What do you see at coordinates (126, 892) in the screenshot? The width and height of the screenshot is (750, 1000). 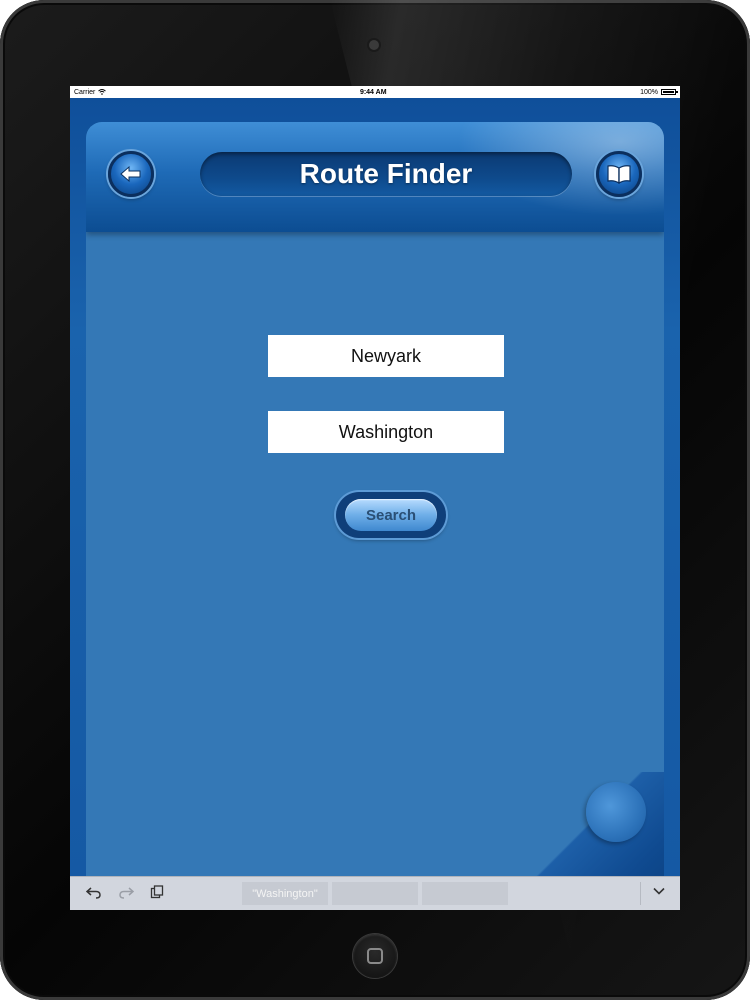 I see `redo-icon` at bounding box center [126, 892].